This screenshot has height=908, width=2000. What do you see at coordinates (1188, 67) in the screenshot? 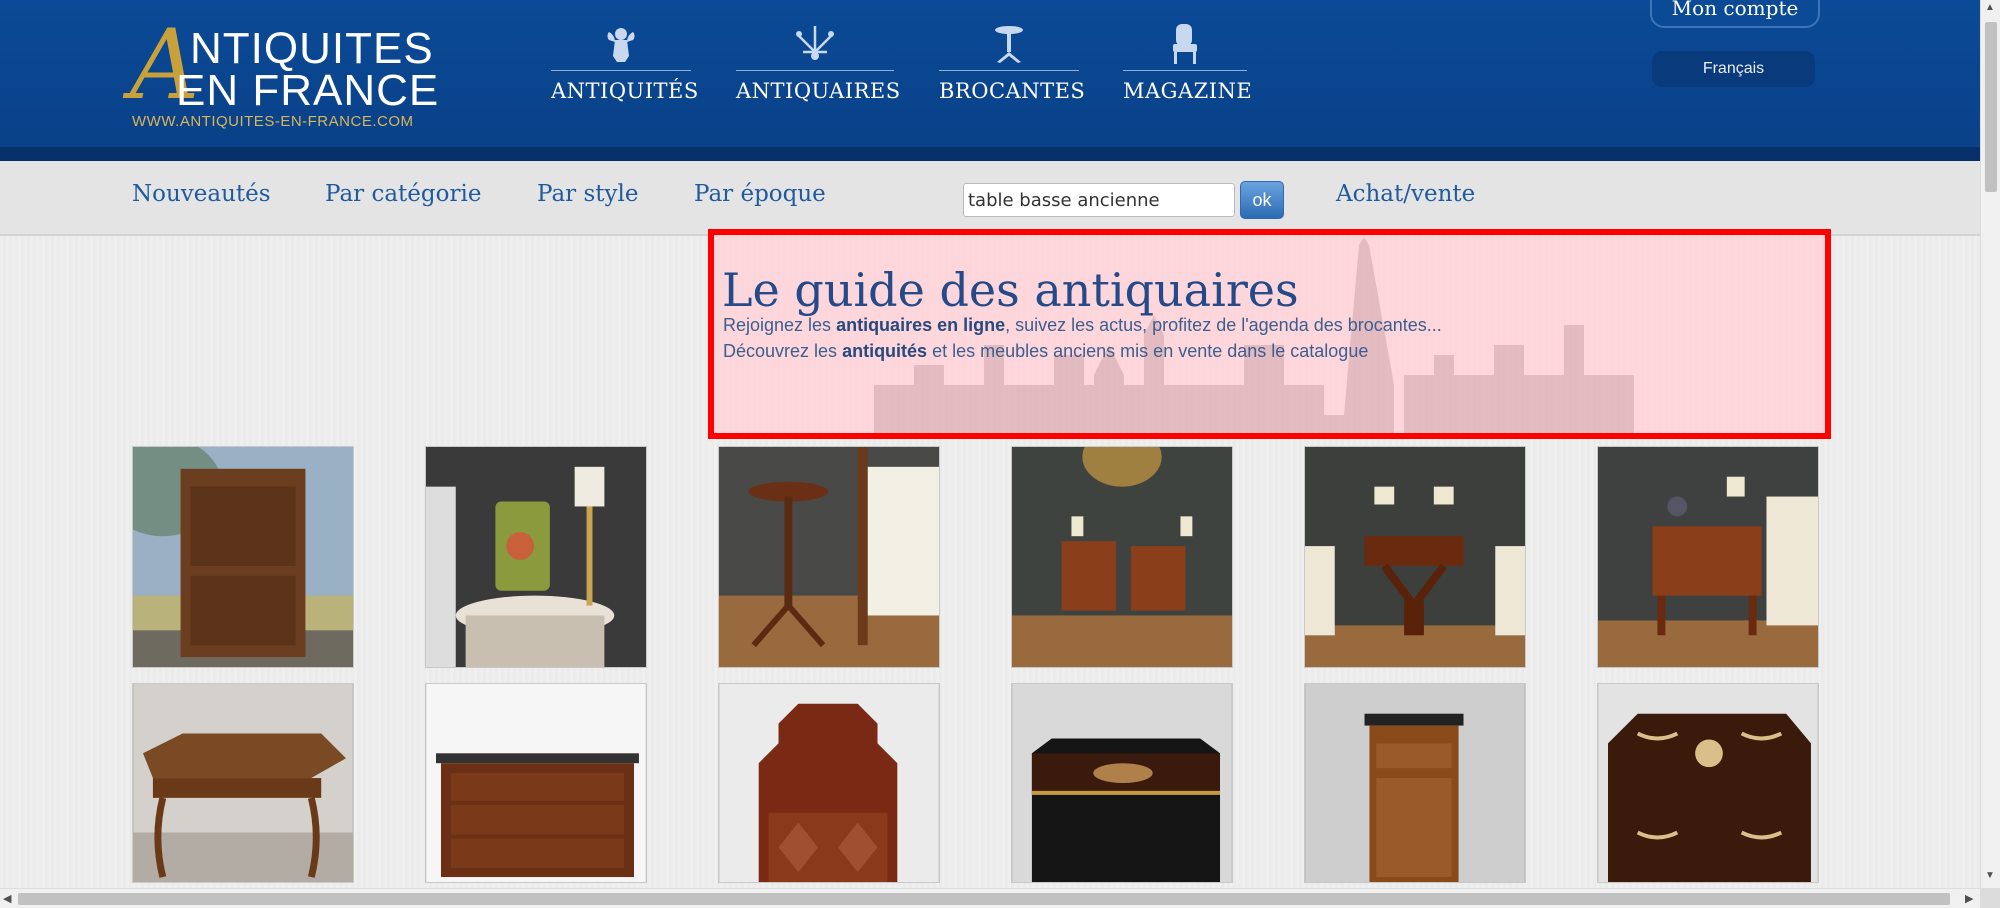
I see `nav-magazine: MAGAZINE` at bounding box center [1188, 67].